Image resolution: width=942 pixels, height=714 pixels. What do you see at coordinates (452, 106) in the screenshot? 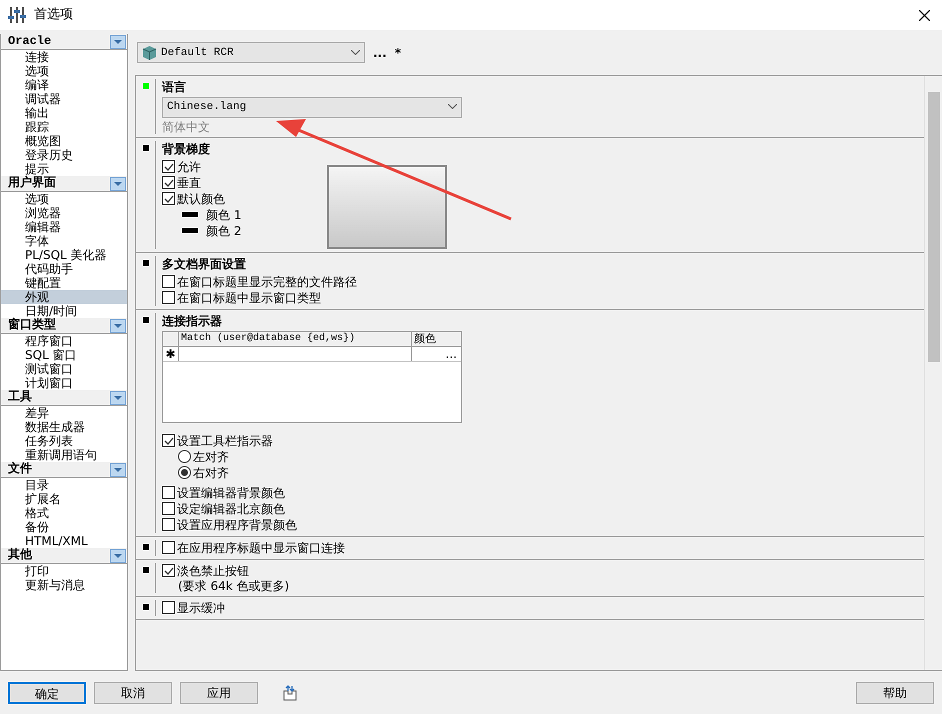
I see `chevron-down-icon` at bounding box center [452, 106].